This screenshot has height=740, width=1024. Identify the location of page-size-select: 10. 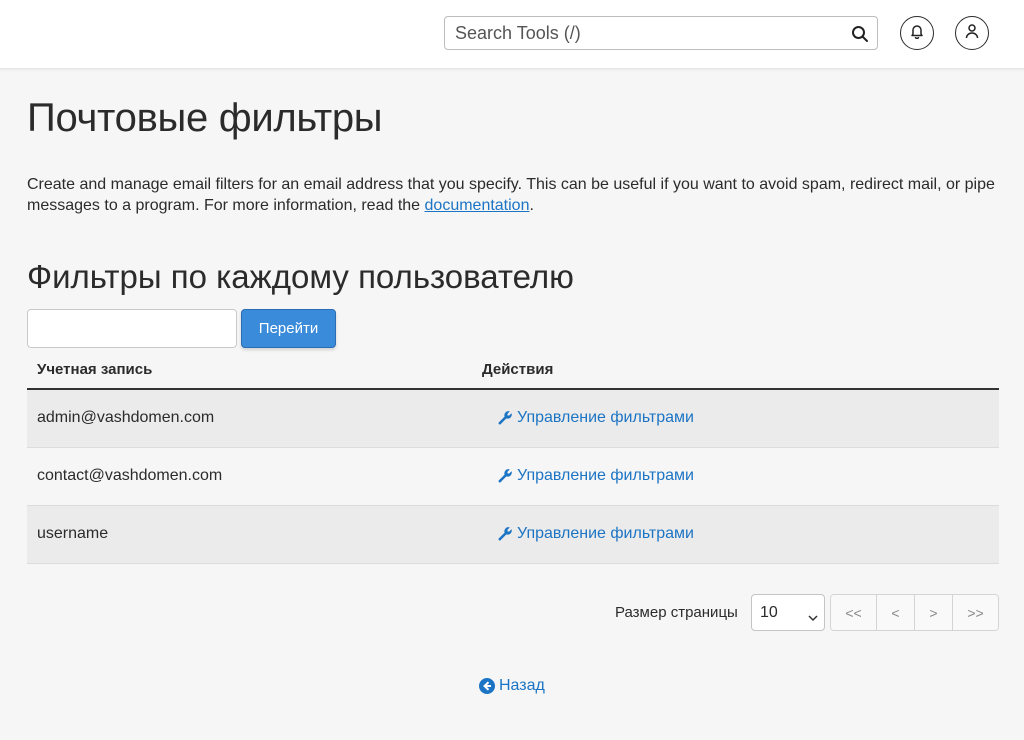
(788, 612).